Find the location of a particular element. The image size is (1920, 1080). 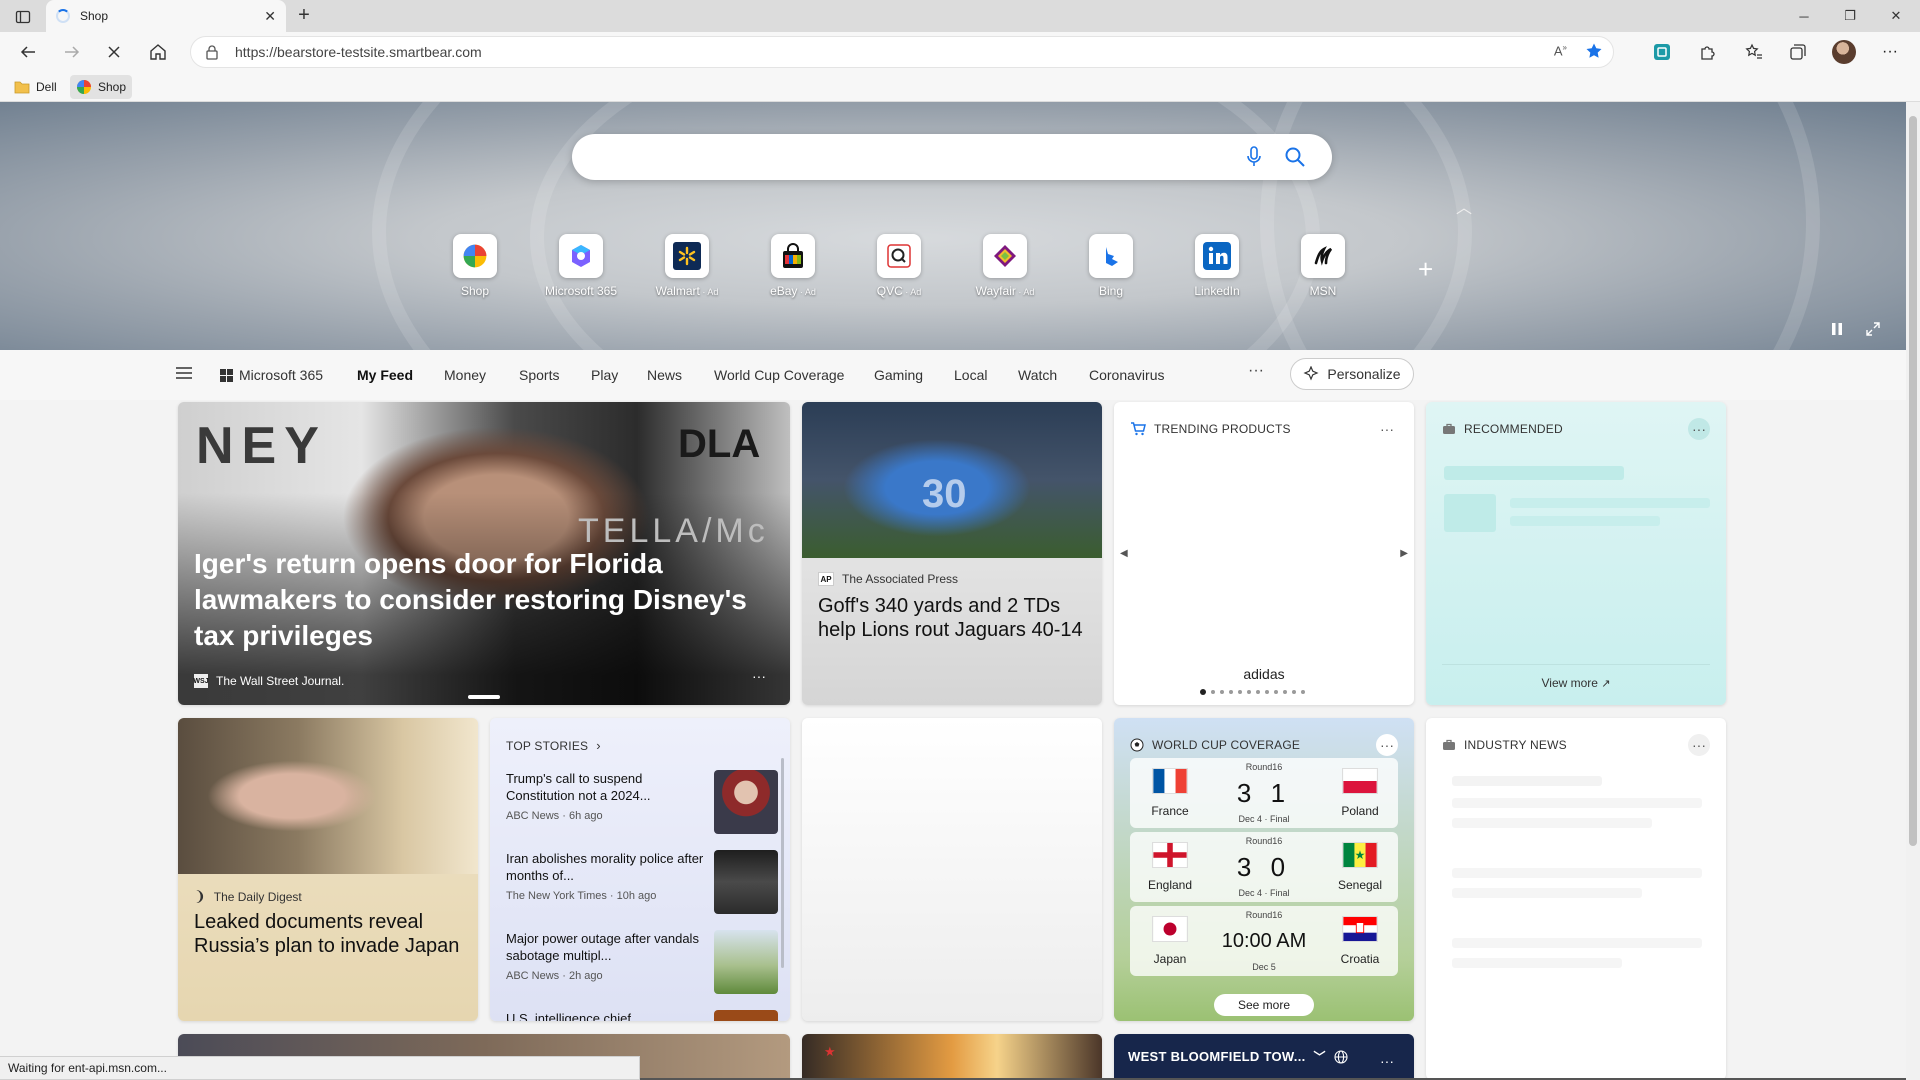

address-url: https://bearstore-testsite.smartbear.com is located at coordinates (358, 52).